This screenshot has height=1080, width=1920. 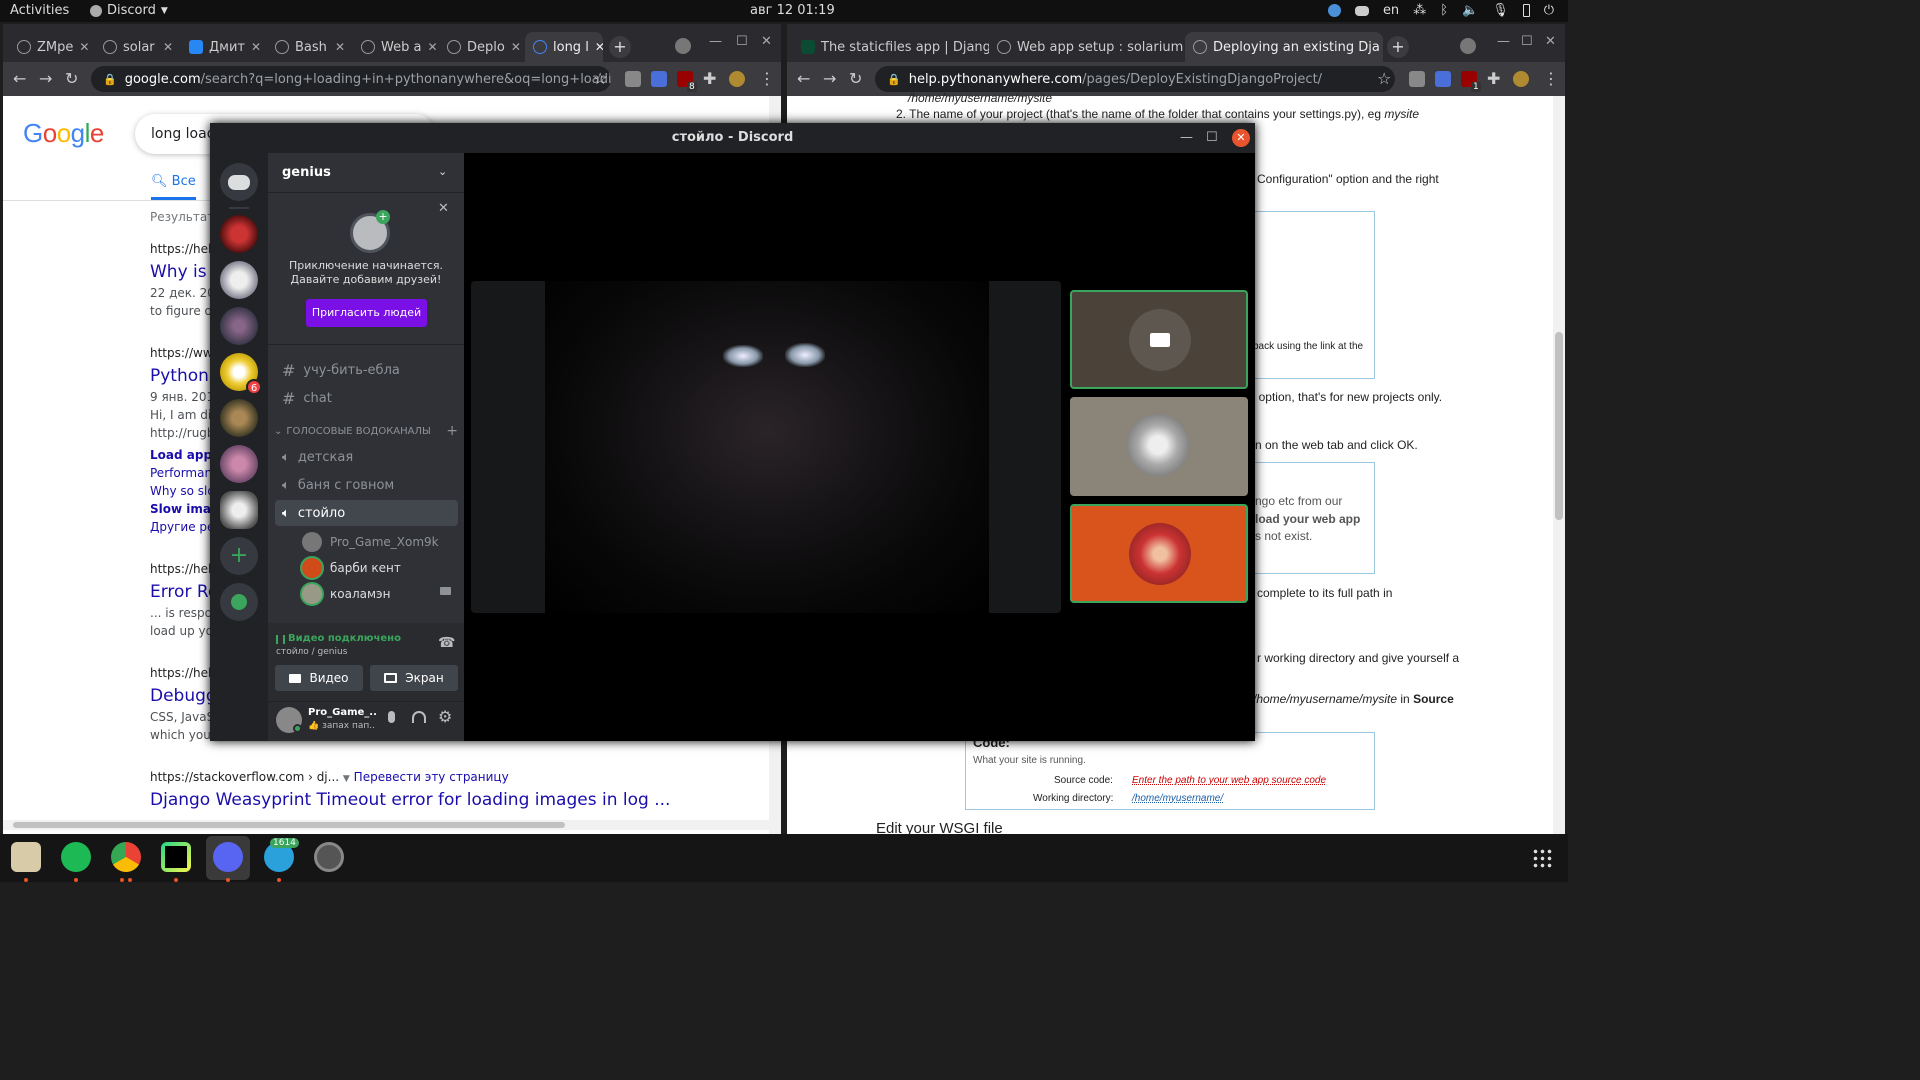 What do you see at coordinates (338, 638) in the screenshot?
I see `voice-connected-status: Видео подключено` at bounding box center [338, 638].